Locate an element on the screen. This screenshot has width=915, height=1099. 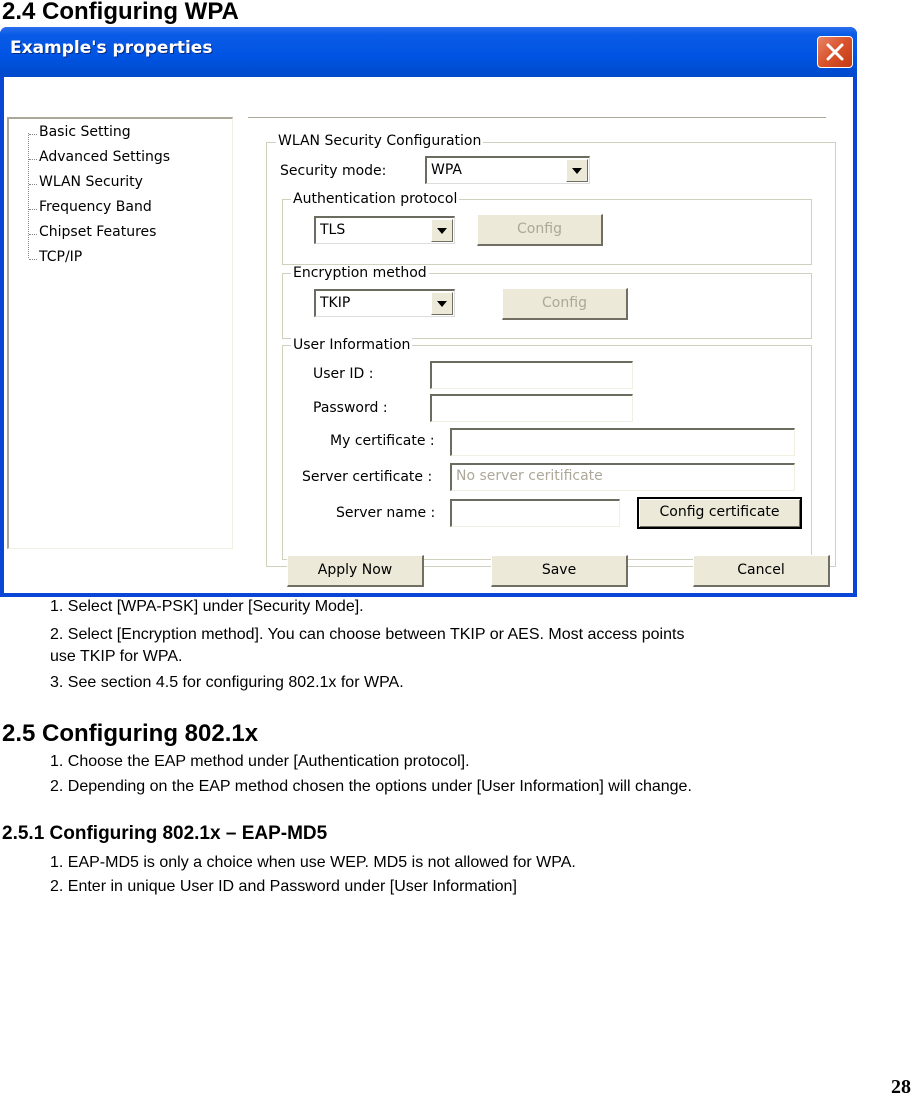
wlan-security-group-label: WLAN Security Configuration is located at coordinates (380, 141).